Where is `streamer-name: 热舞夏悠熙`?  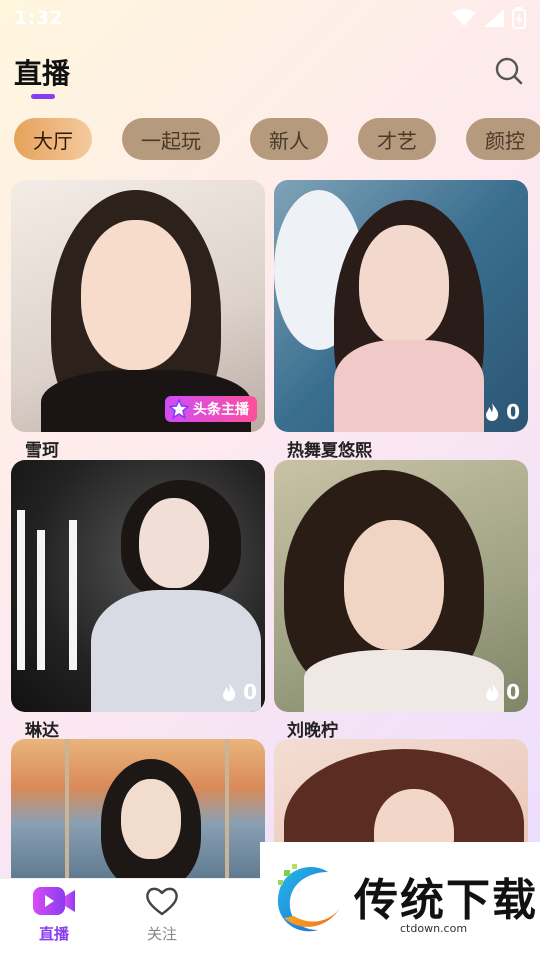 streamer-name: 热舞夏悠熙 is located at coordinates (329, 451).